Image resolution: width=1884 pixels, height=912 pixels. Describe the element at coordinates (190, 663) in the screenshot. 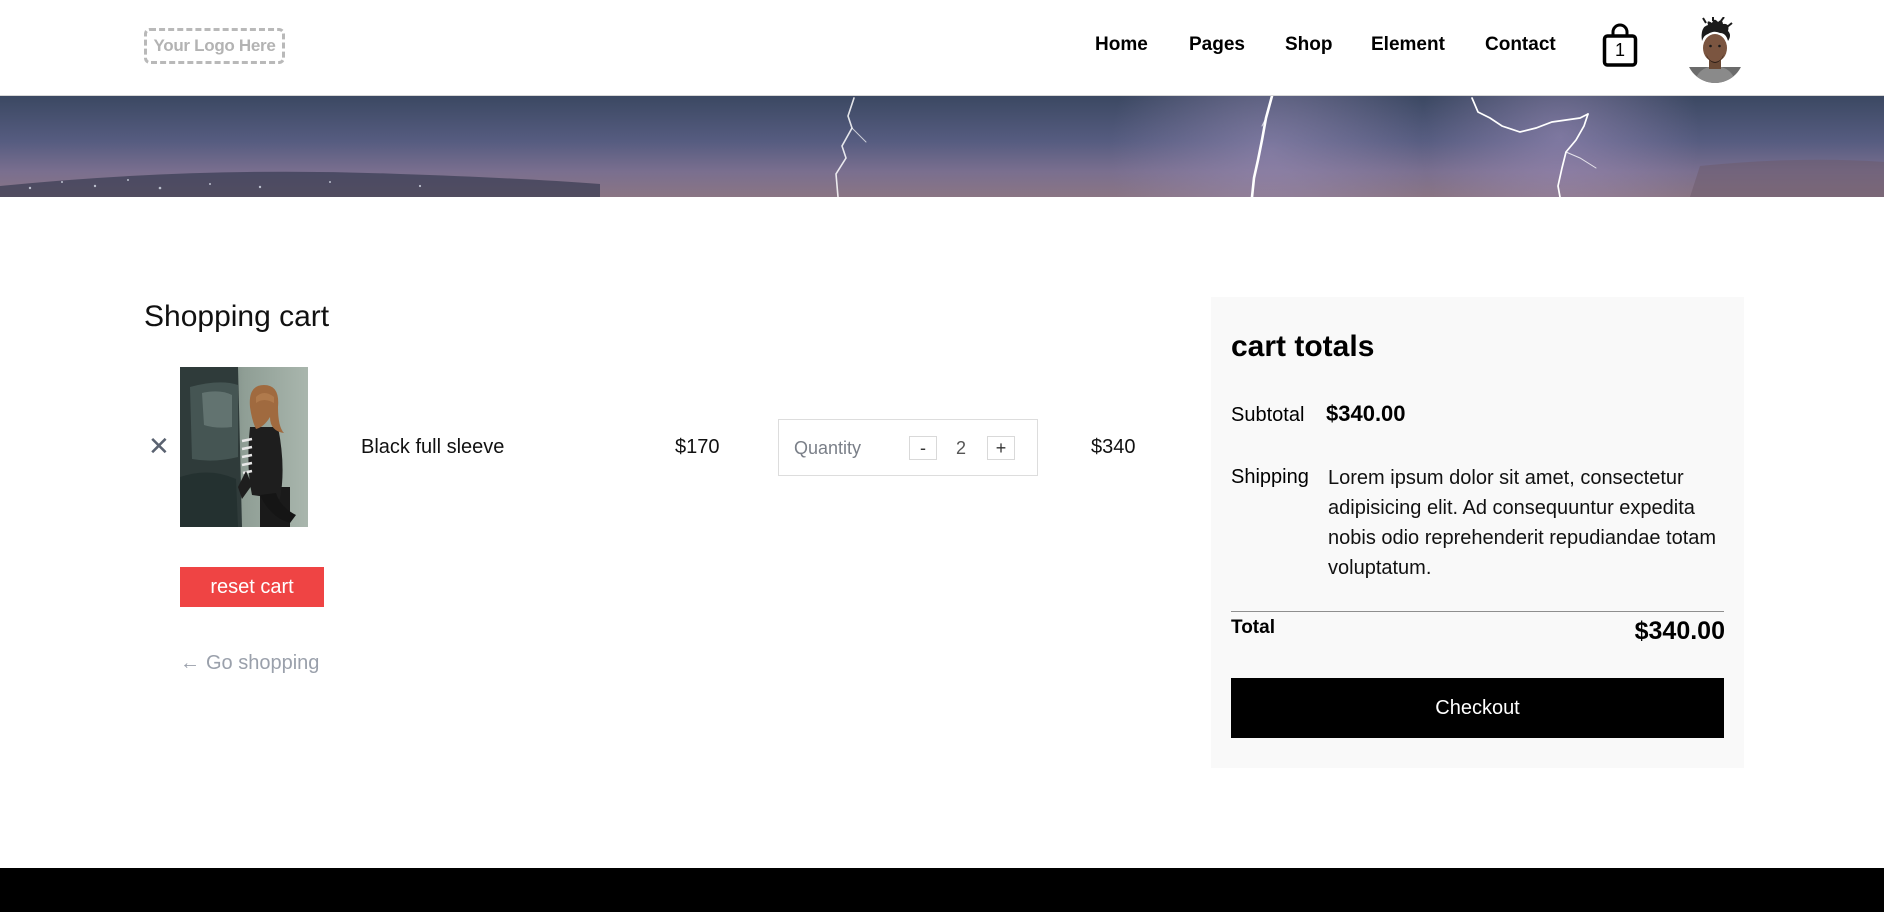

I see `arrow-left-icon: ←` at that location.